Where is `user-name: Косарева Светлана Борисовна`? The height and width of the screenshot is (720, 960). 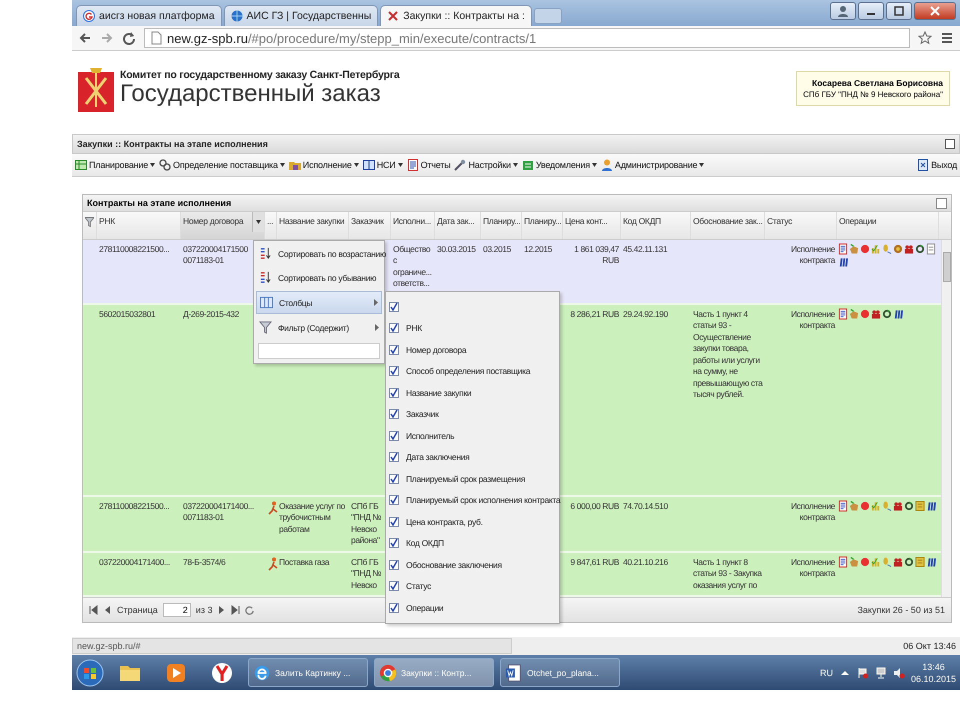
user-name: Косарева Светлана Борисовна is located at coordinates (877, 83).